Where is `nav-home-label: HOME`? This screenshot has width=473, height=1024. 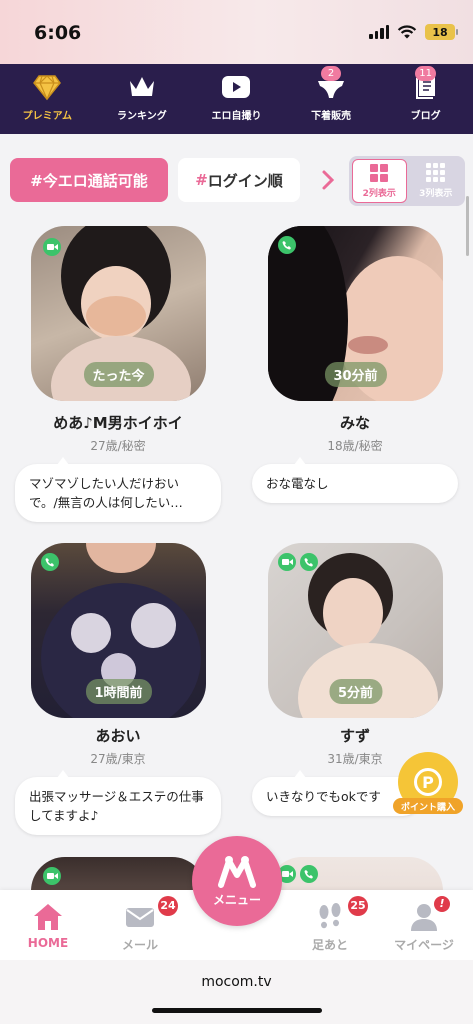
nav-home-label: HOME is located at coordinates (48, 943).